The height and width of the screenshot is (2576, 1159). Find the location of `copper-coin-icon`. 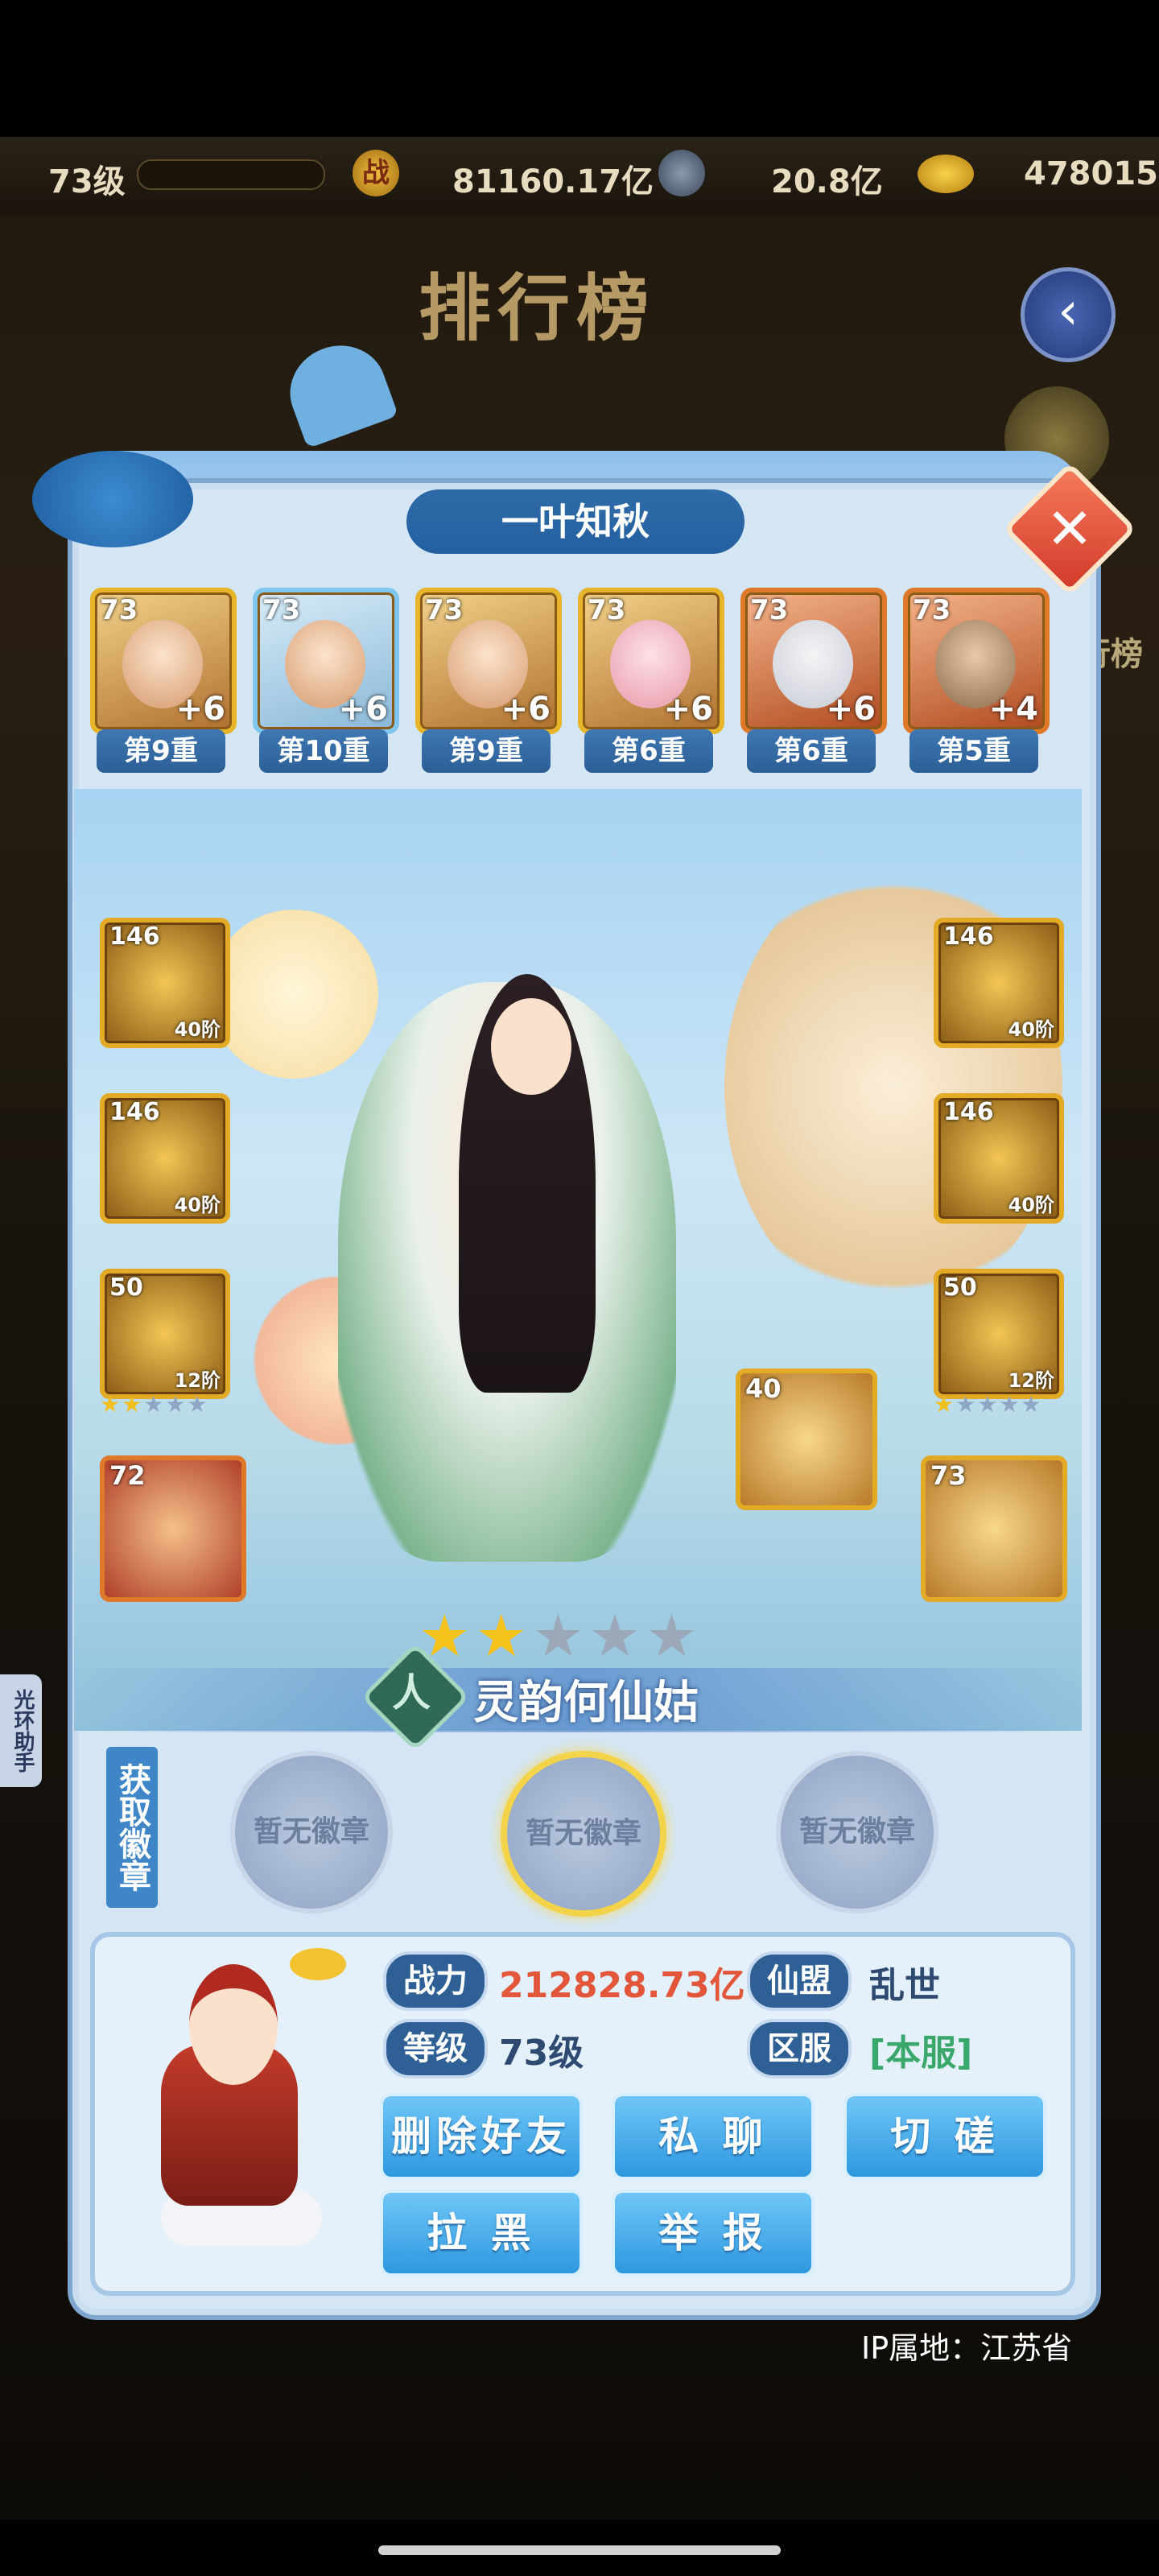

copper-coin-icon is located at coordinates (681, 173).